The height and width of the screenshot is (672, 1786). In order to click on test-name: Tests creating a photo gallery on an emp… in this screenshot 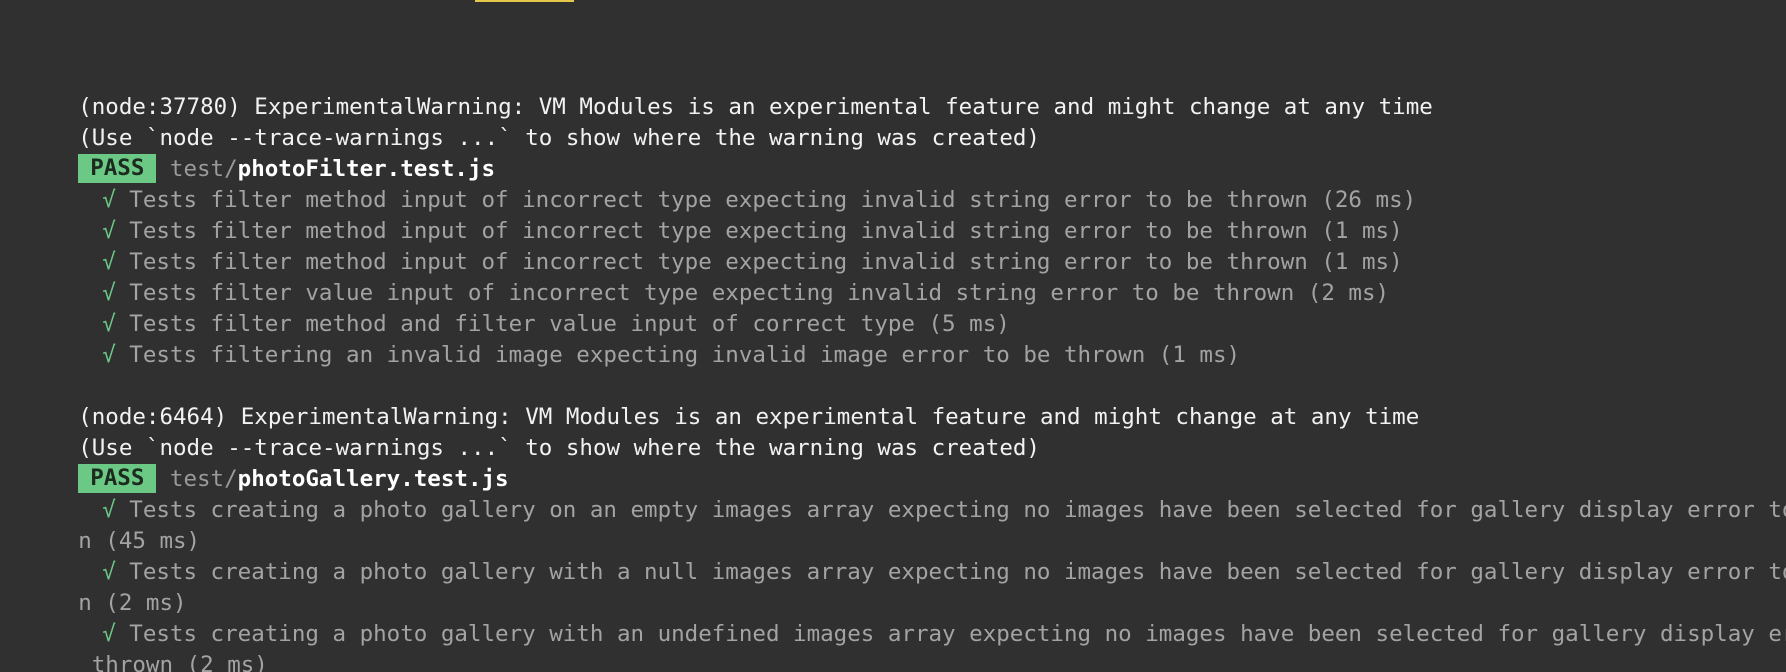, I will do `click(957, 510)`.